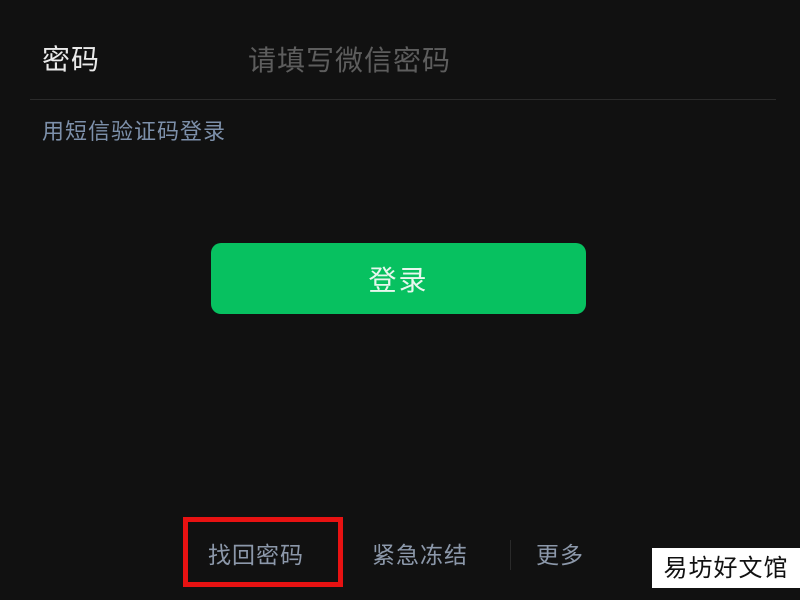 Image resolution: width=800 pixels, height=600 pixels. I want to click on footer-separator, so click(510, 555).